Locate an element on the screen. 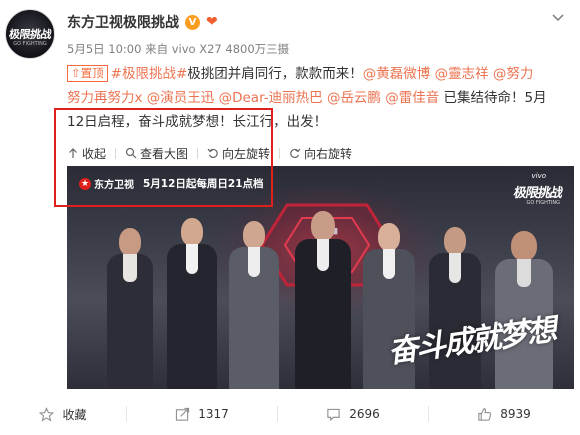 The height and width of the screenshot is (435, 580). airtime-text: 5月12日起每周日21点档 is located at coordinates (203, 184).